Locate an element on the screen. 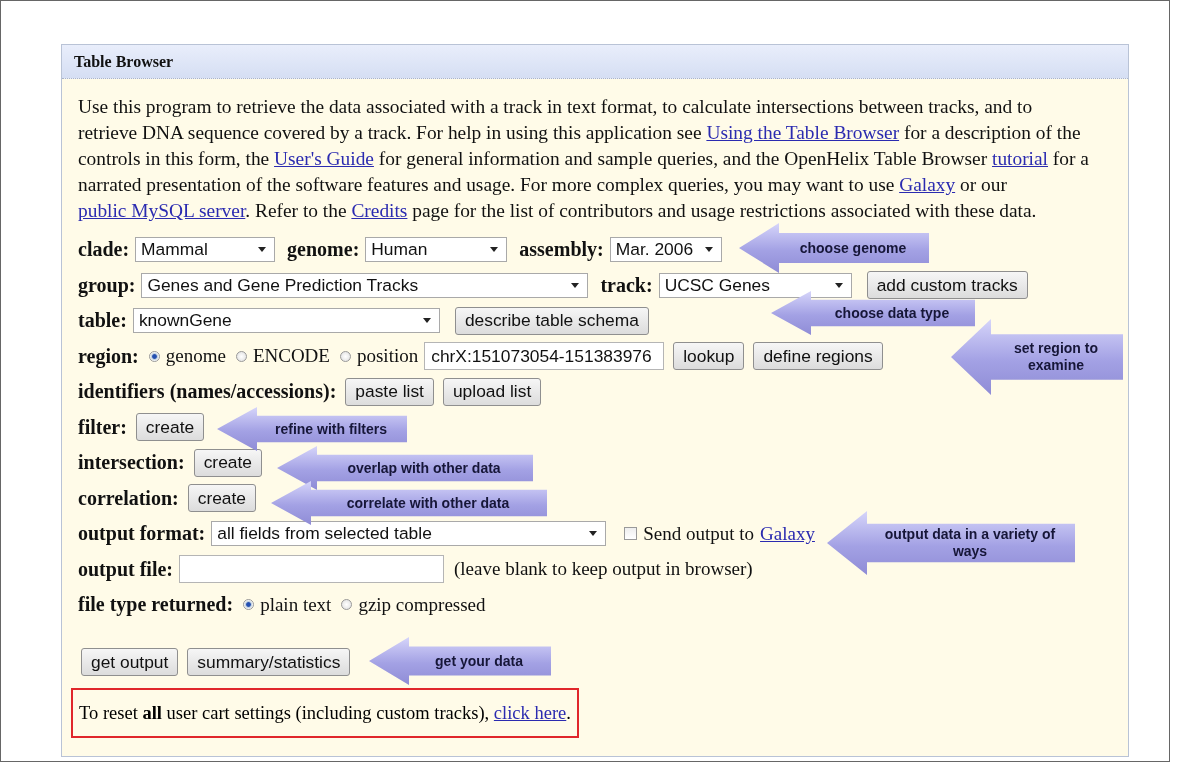 The width and height of the screenshot is (1177, 767). field-label: assembly: is located at coordinates (561, 250).